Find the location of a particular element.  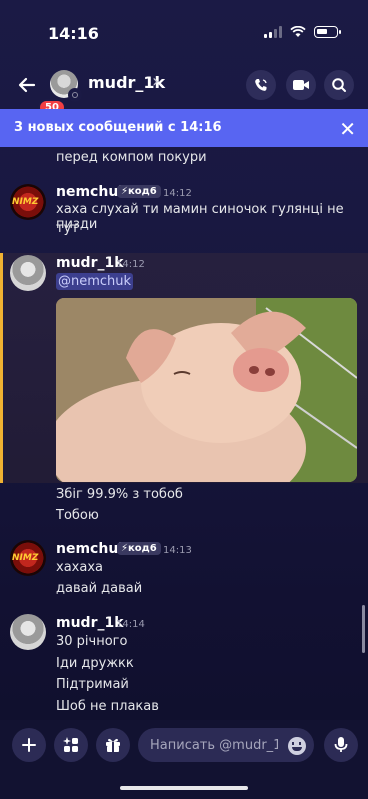

emoji-icon is located at coordinates (297, 746).